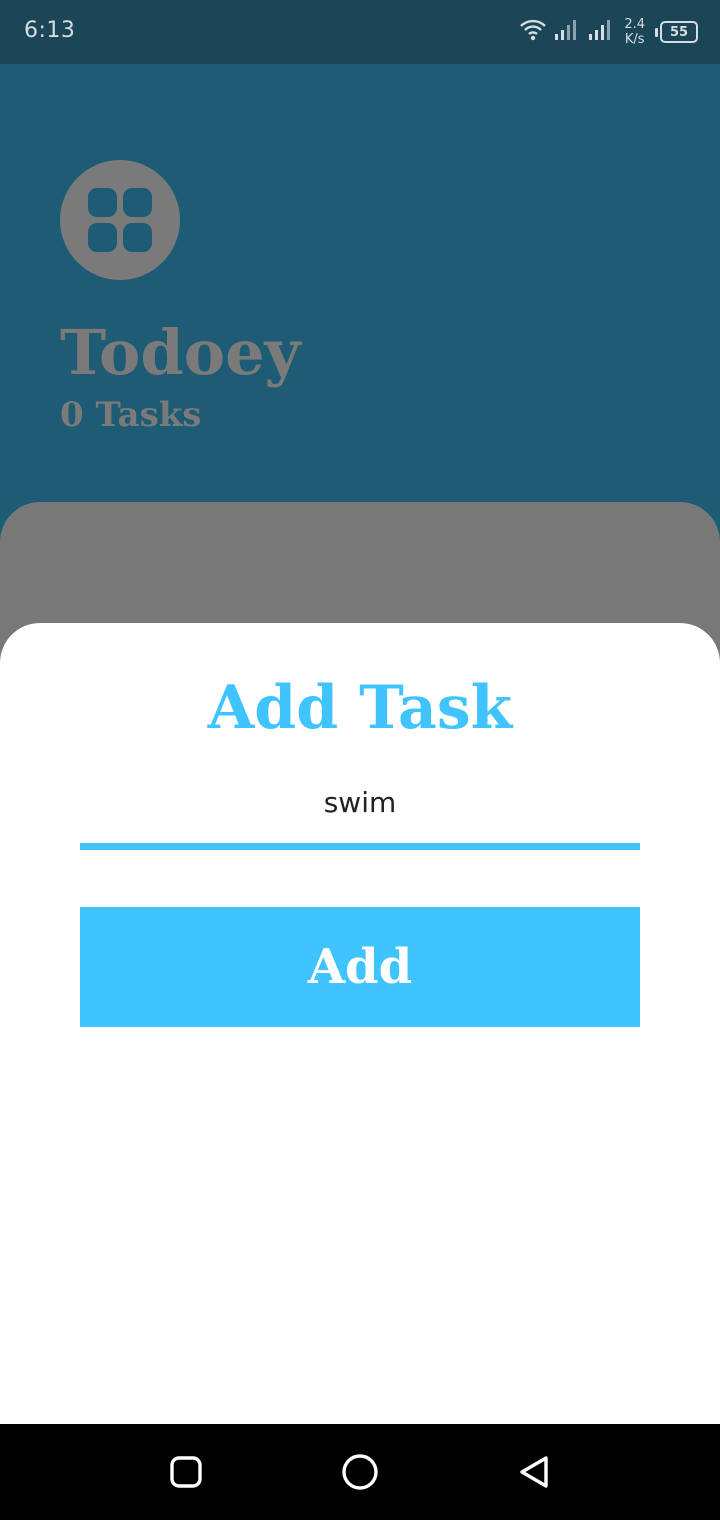 The height and width of the screenshot is (1520, 720). What do you see at coordinates (180, 352) in the screenshot?
I see `app-title: Todoey` at bounding box center [180, 352].